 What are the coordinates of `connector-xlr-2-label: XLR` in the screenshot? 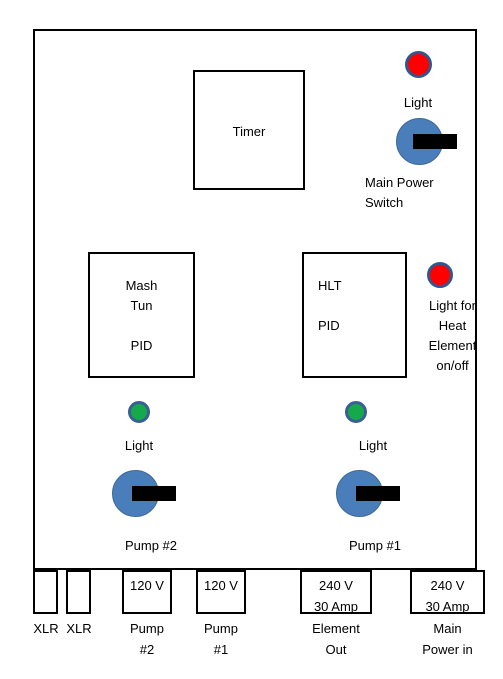 It's located at (79, 628).